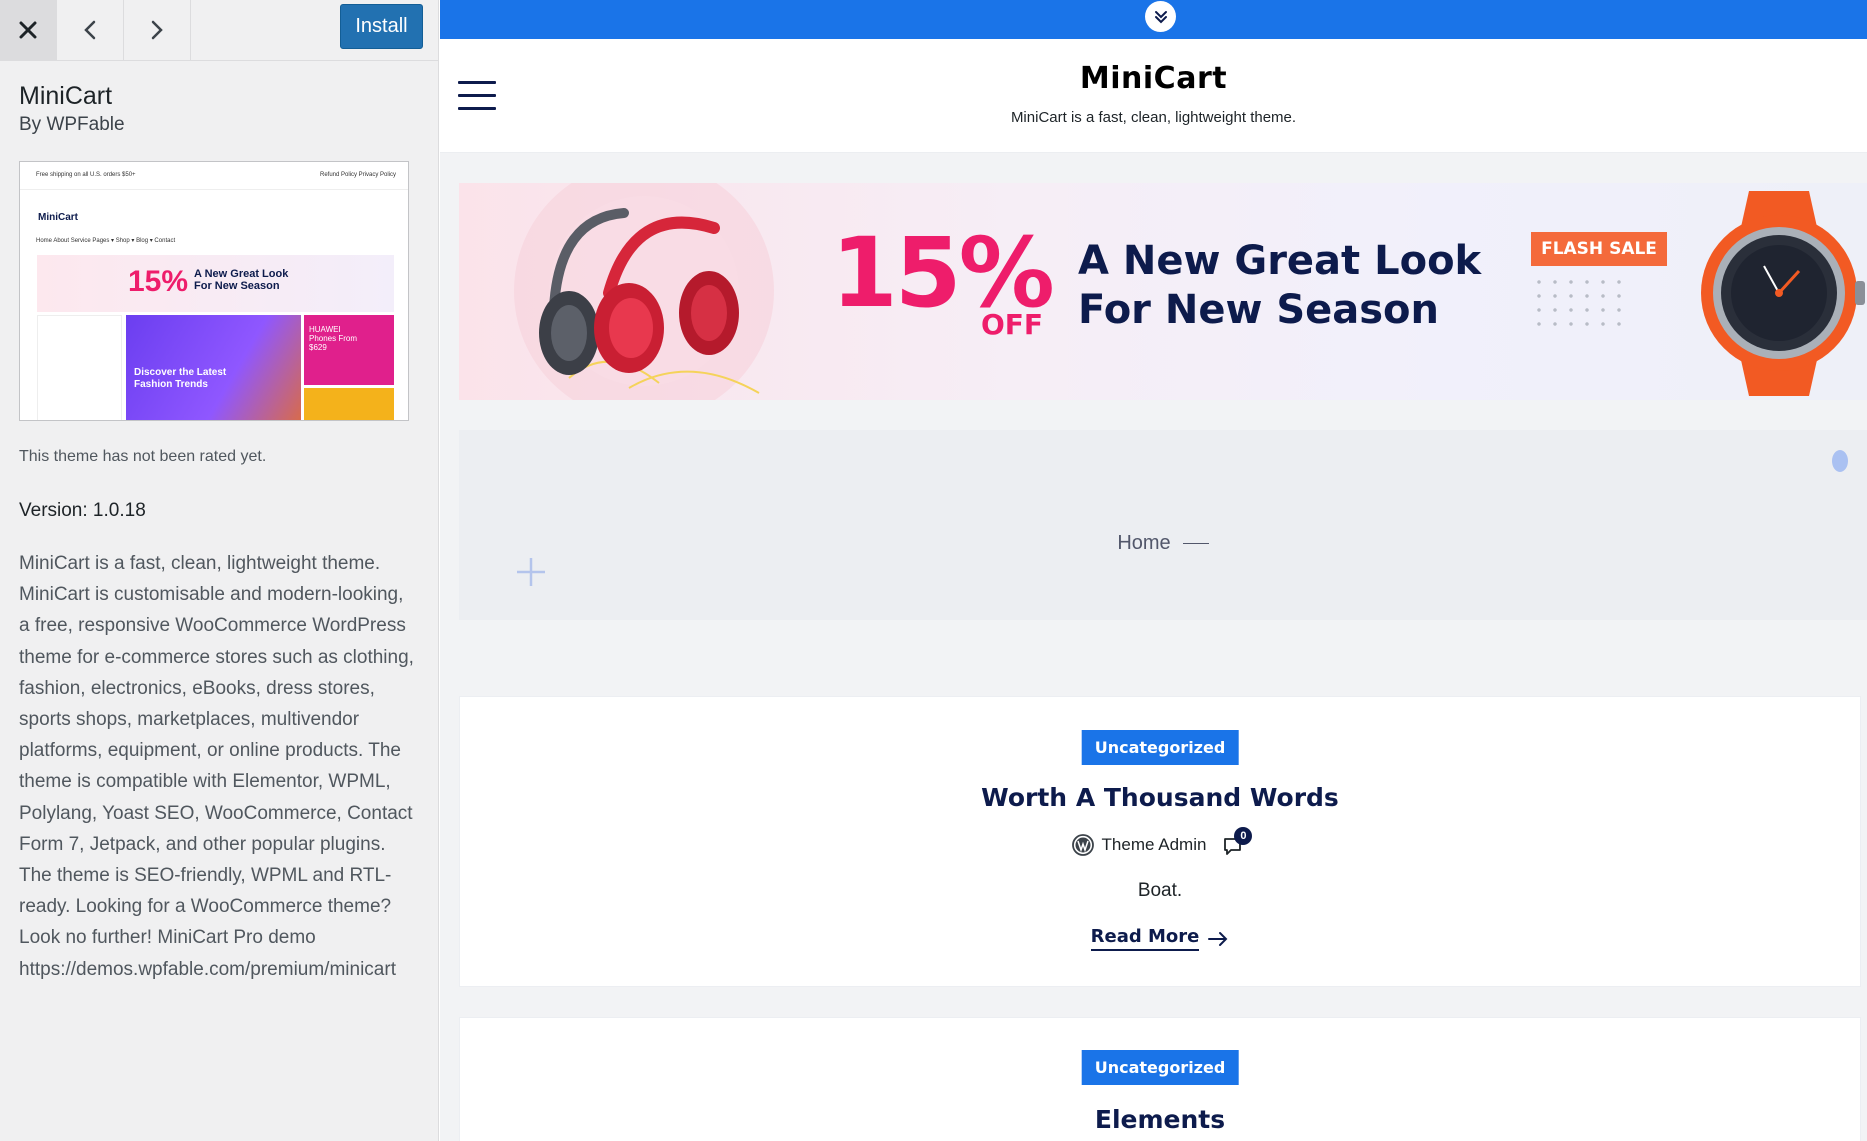 This screenshot has width=1867, height=1141. I want to click on theme-author: By WPFable, so click(72, 124).